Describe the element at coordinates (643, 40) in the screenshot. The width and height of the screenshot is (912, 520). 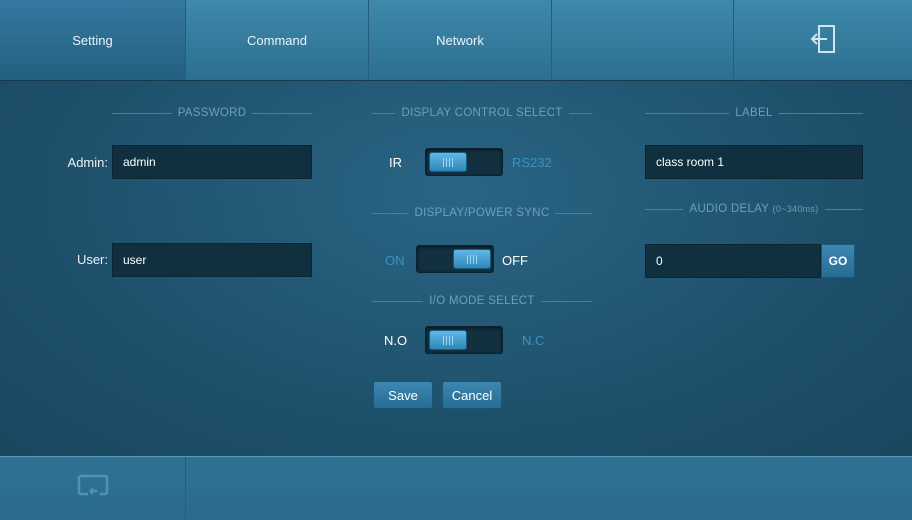
I see `tab-empty` at that location.